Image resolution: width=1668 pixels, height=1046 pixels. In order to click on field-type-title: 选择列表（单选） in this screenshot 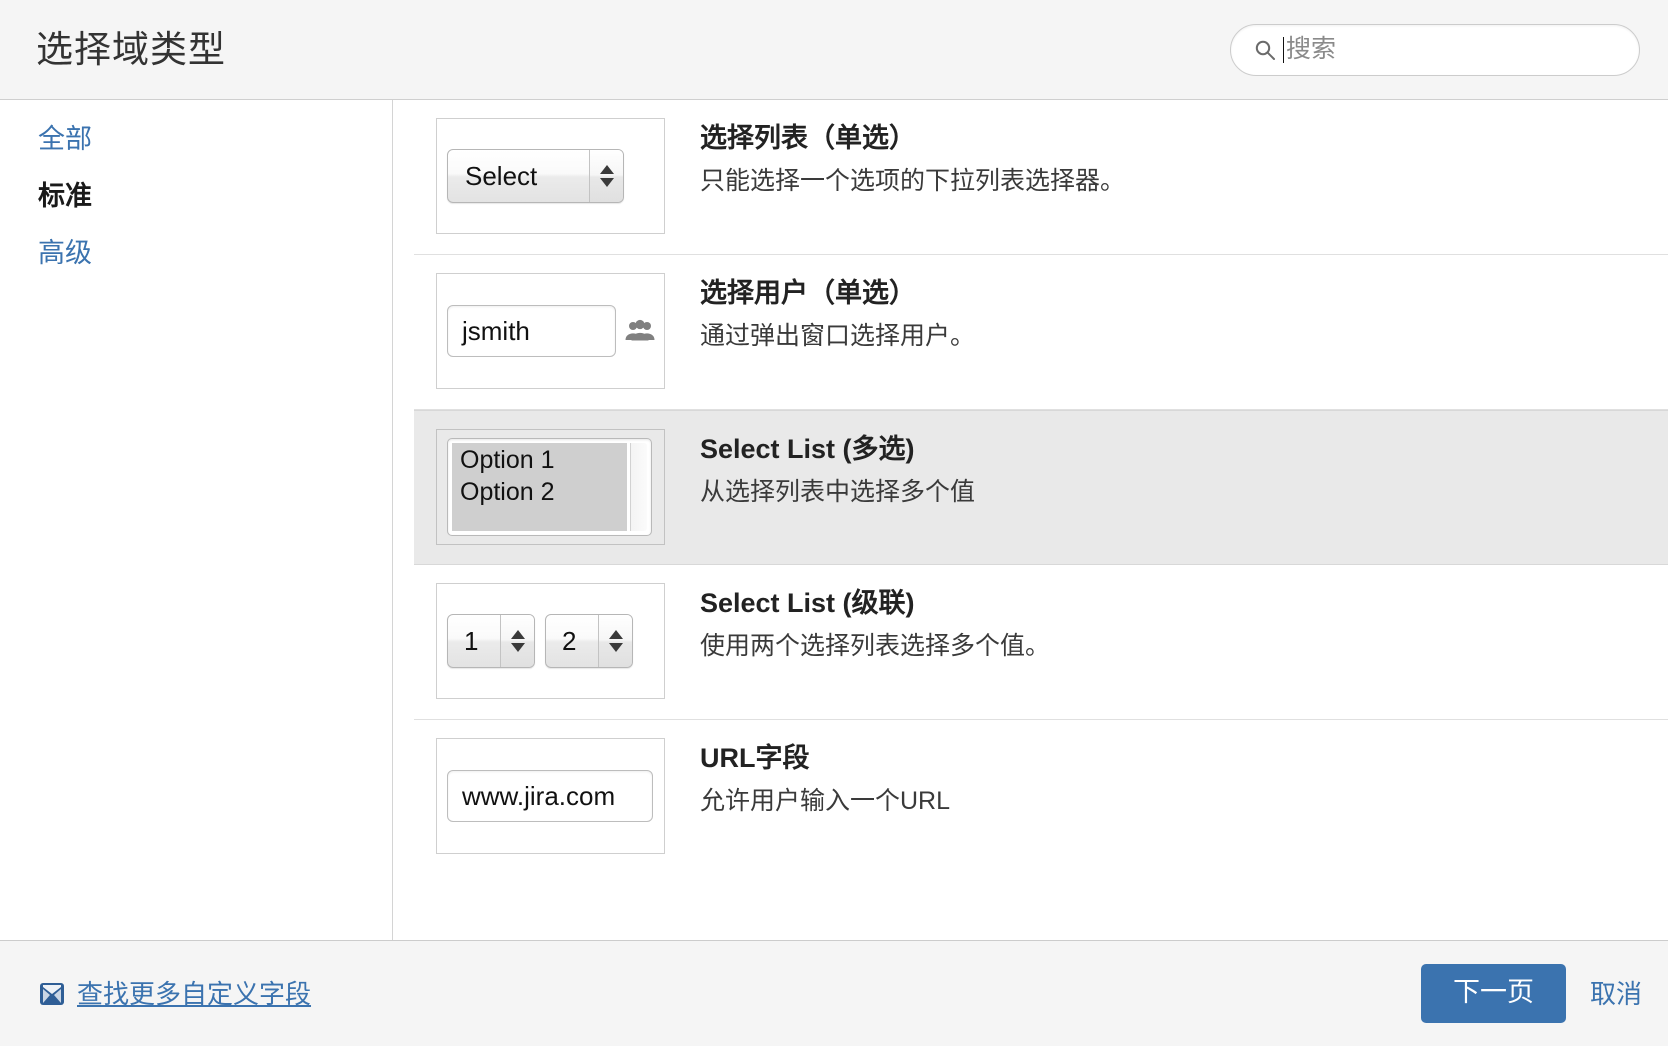, I will do `click(808, 138)`.